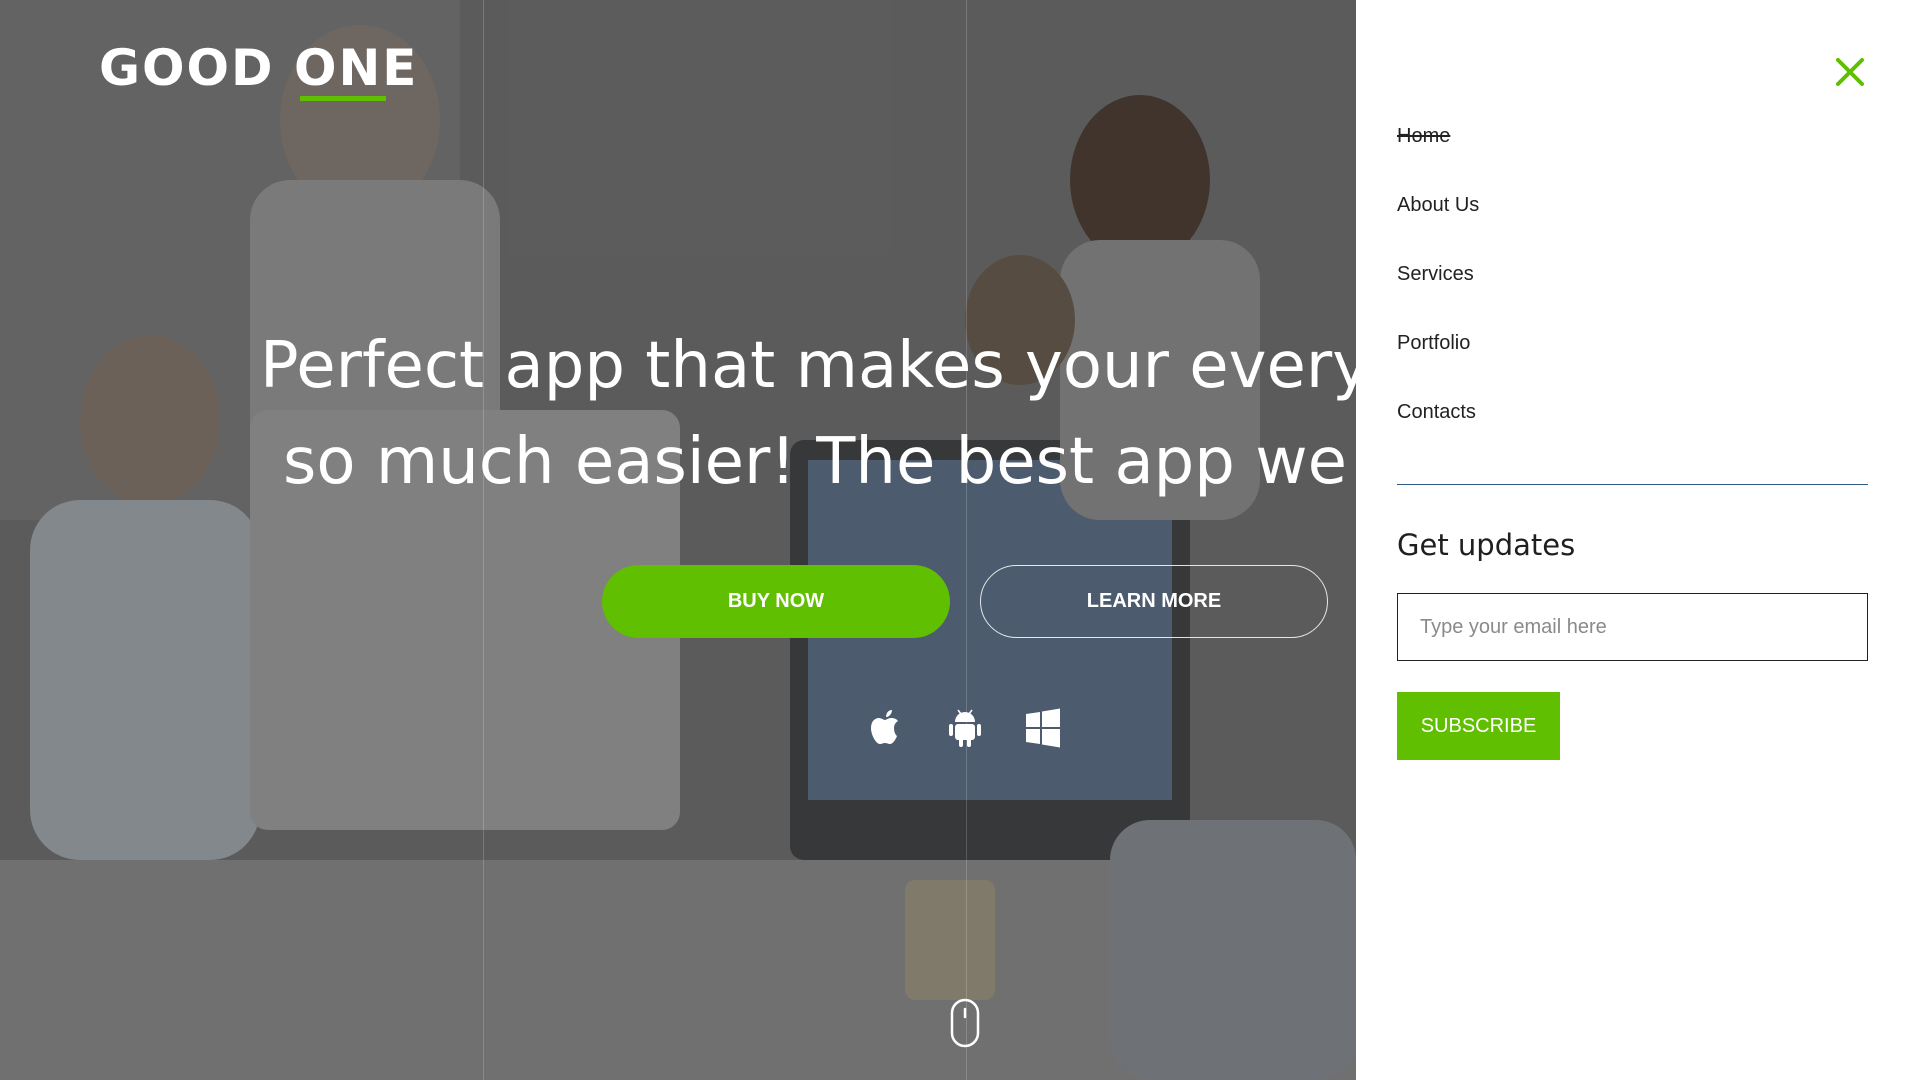 The width and height of the screenshot is (1920, 1080). What do you see at coordinates (1154, 601) in the screenshot?
I see `learn-more-button: LEARN MORE` at bounding box center [1154, 601].